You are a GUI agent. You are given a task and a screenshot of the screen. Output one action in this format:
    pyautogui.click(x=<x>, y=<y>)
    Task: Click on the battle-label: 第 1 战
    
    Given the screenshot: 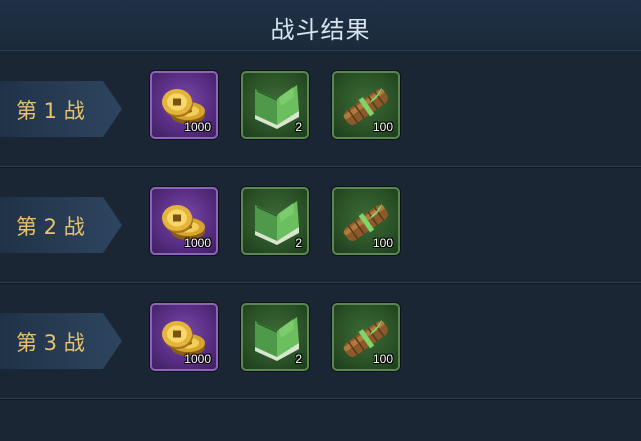 What is the action you would take?
    pyautogui.click(x=50, y=111)
    